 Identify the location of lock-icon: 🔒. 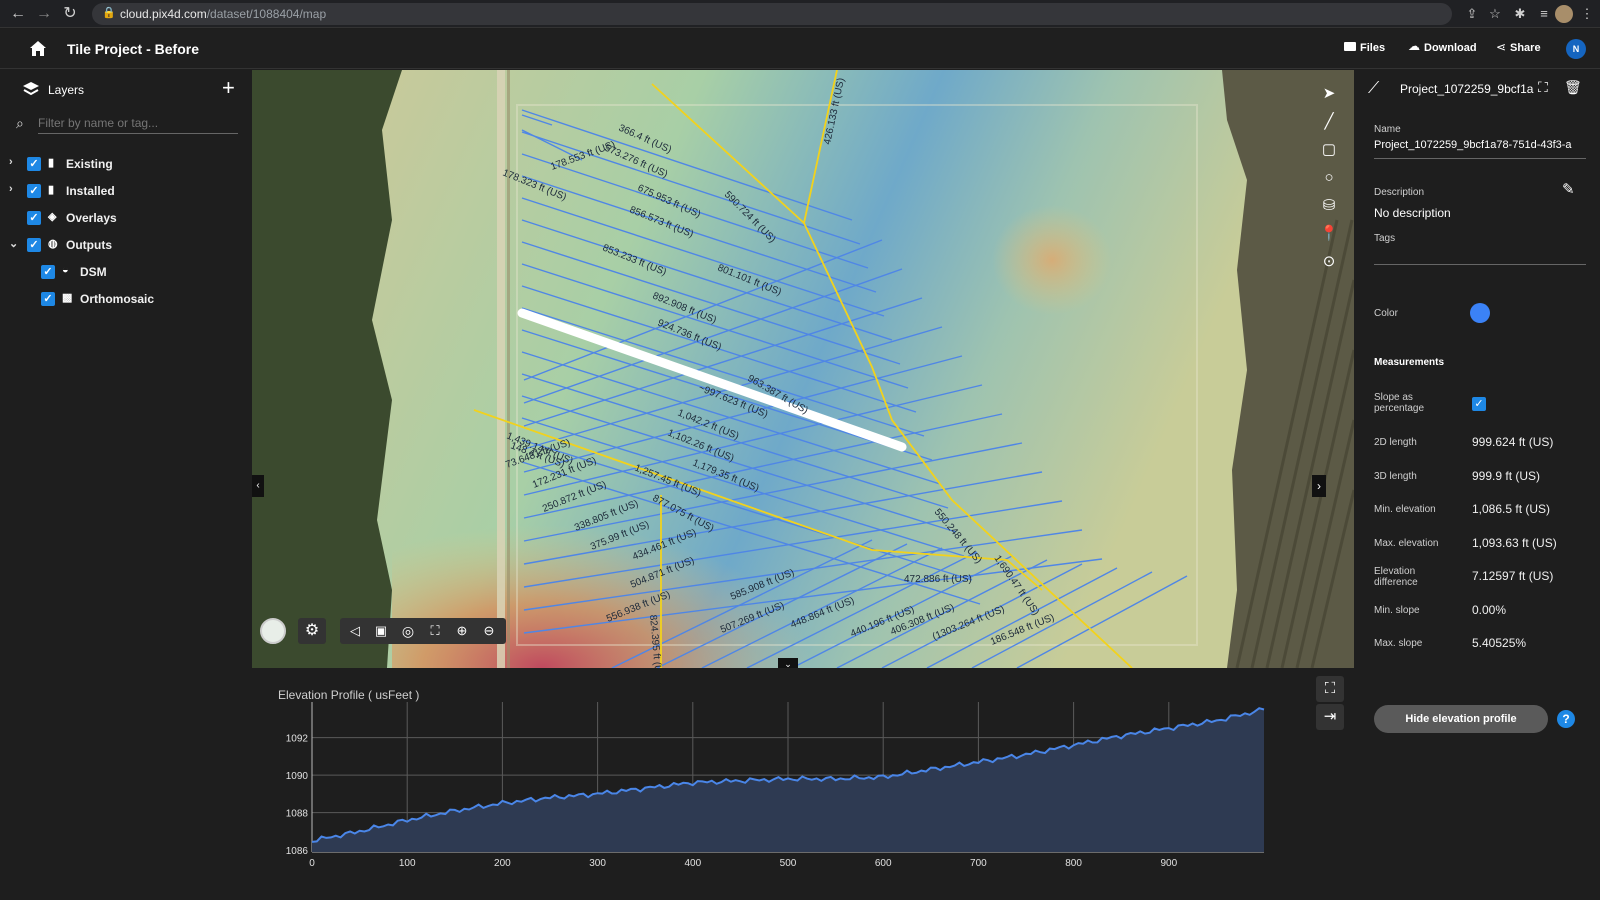
(109, 13).